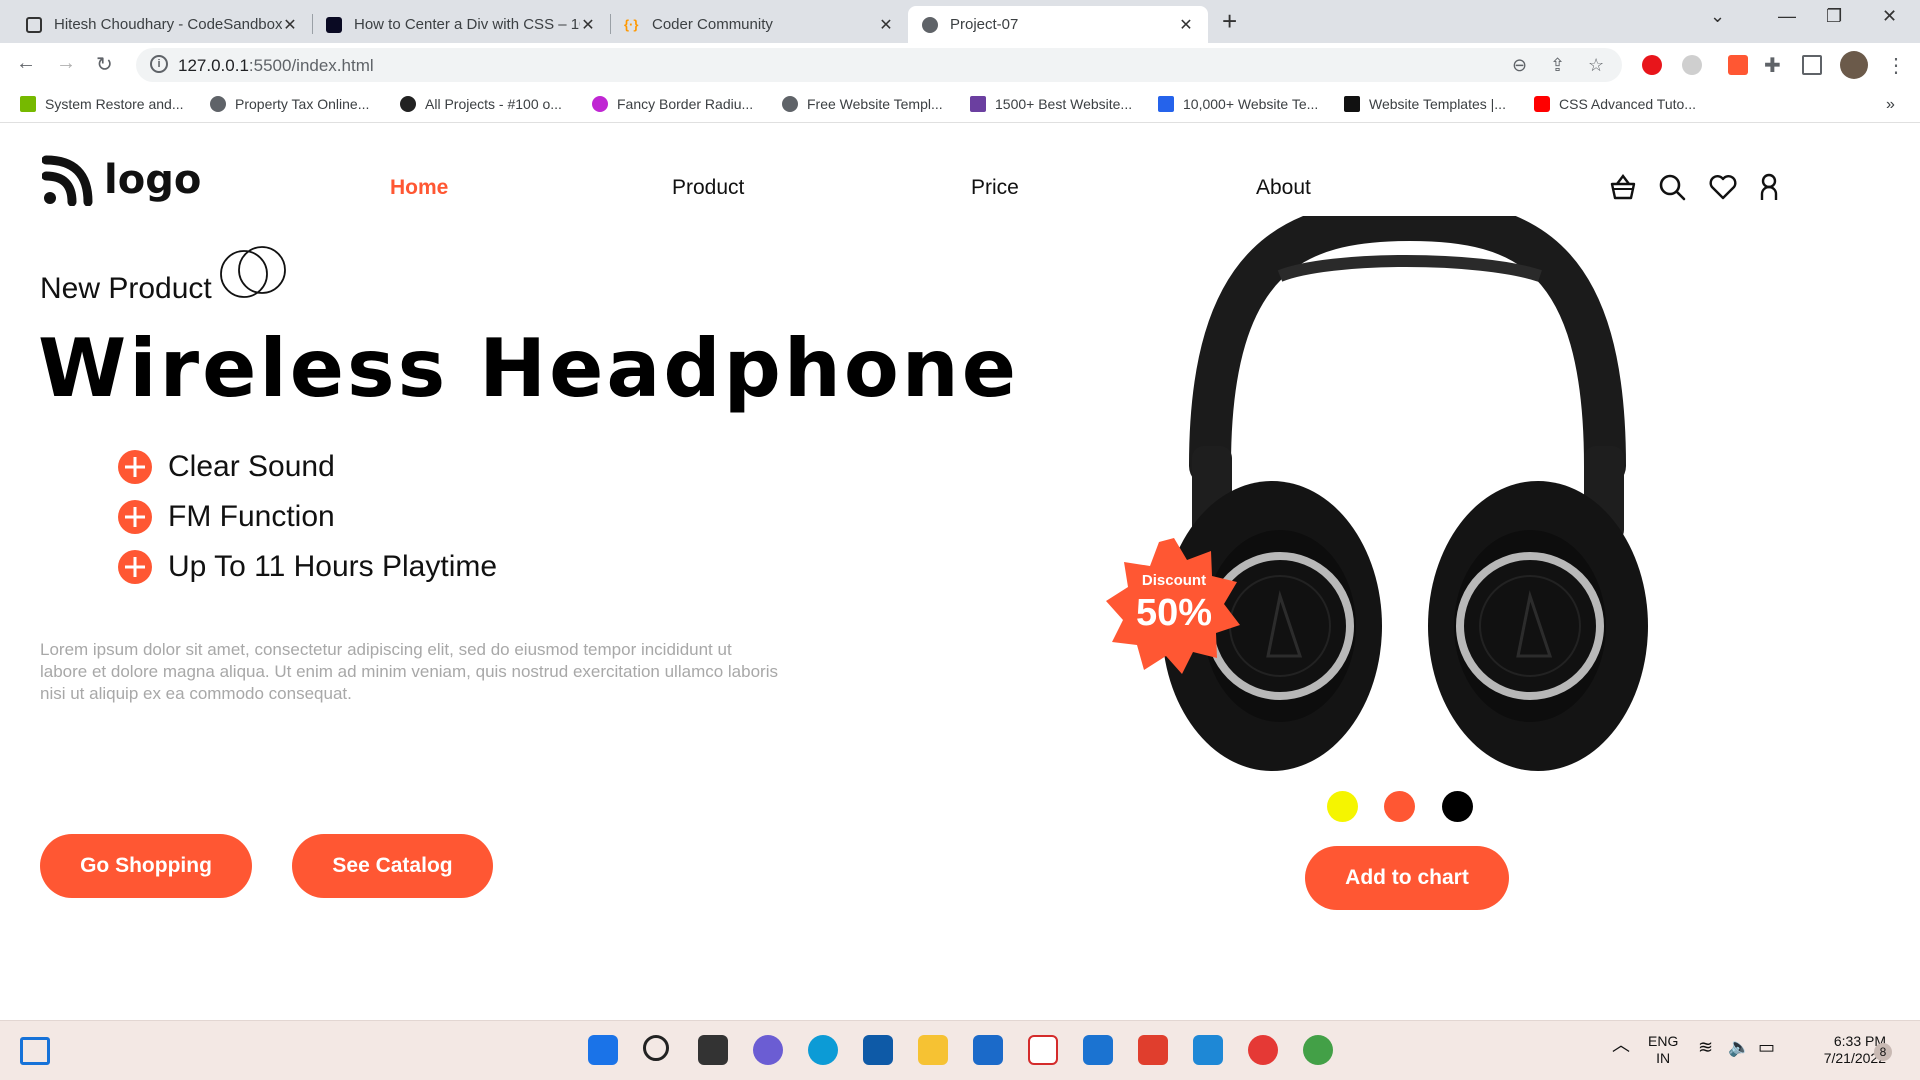 The width and height of the screenshot is (1920, 1080). What do you see at coordinates (1889, 16) in the screenshot?
I see `close-window-button: ✕` at bounding box center [1889, 16].